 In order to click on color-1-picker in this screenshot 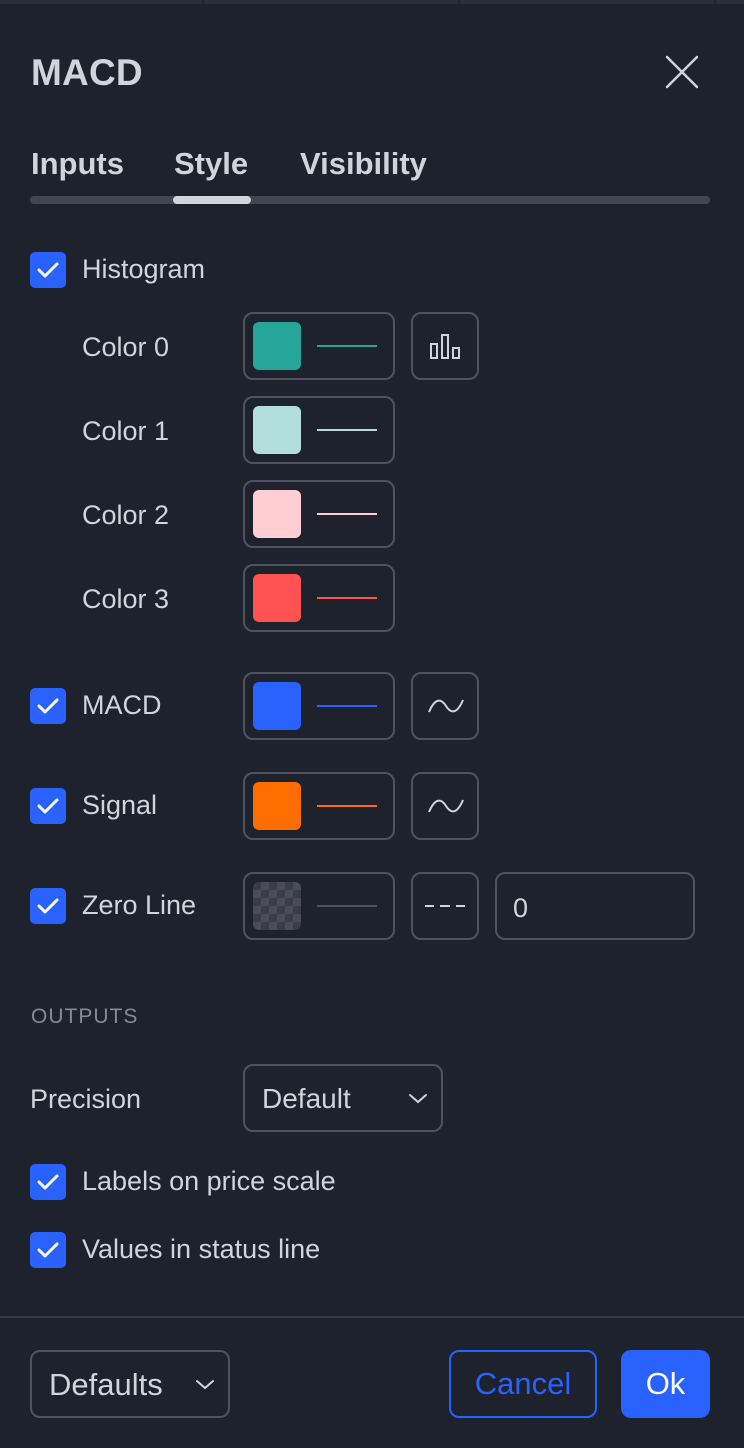, I will do `click(319, 430)`.